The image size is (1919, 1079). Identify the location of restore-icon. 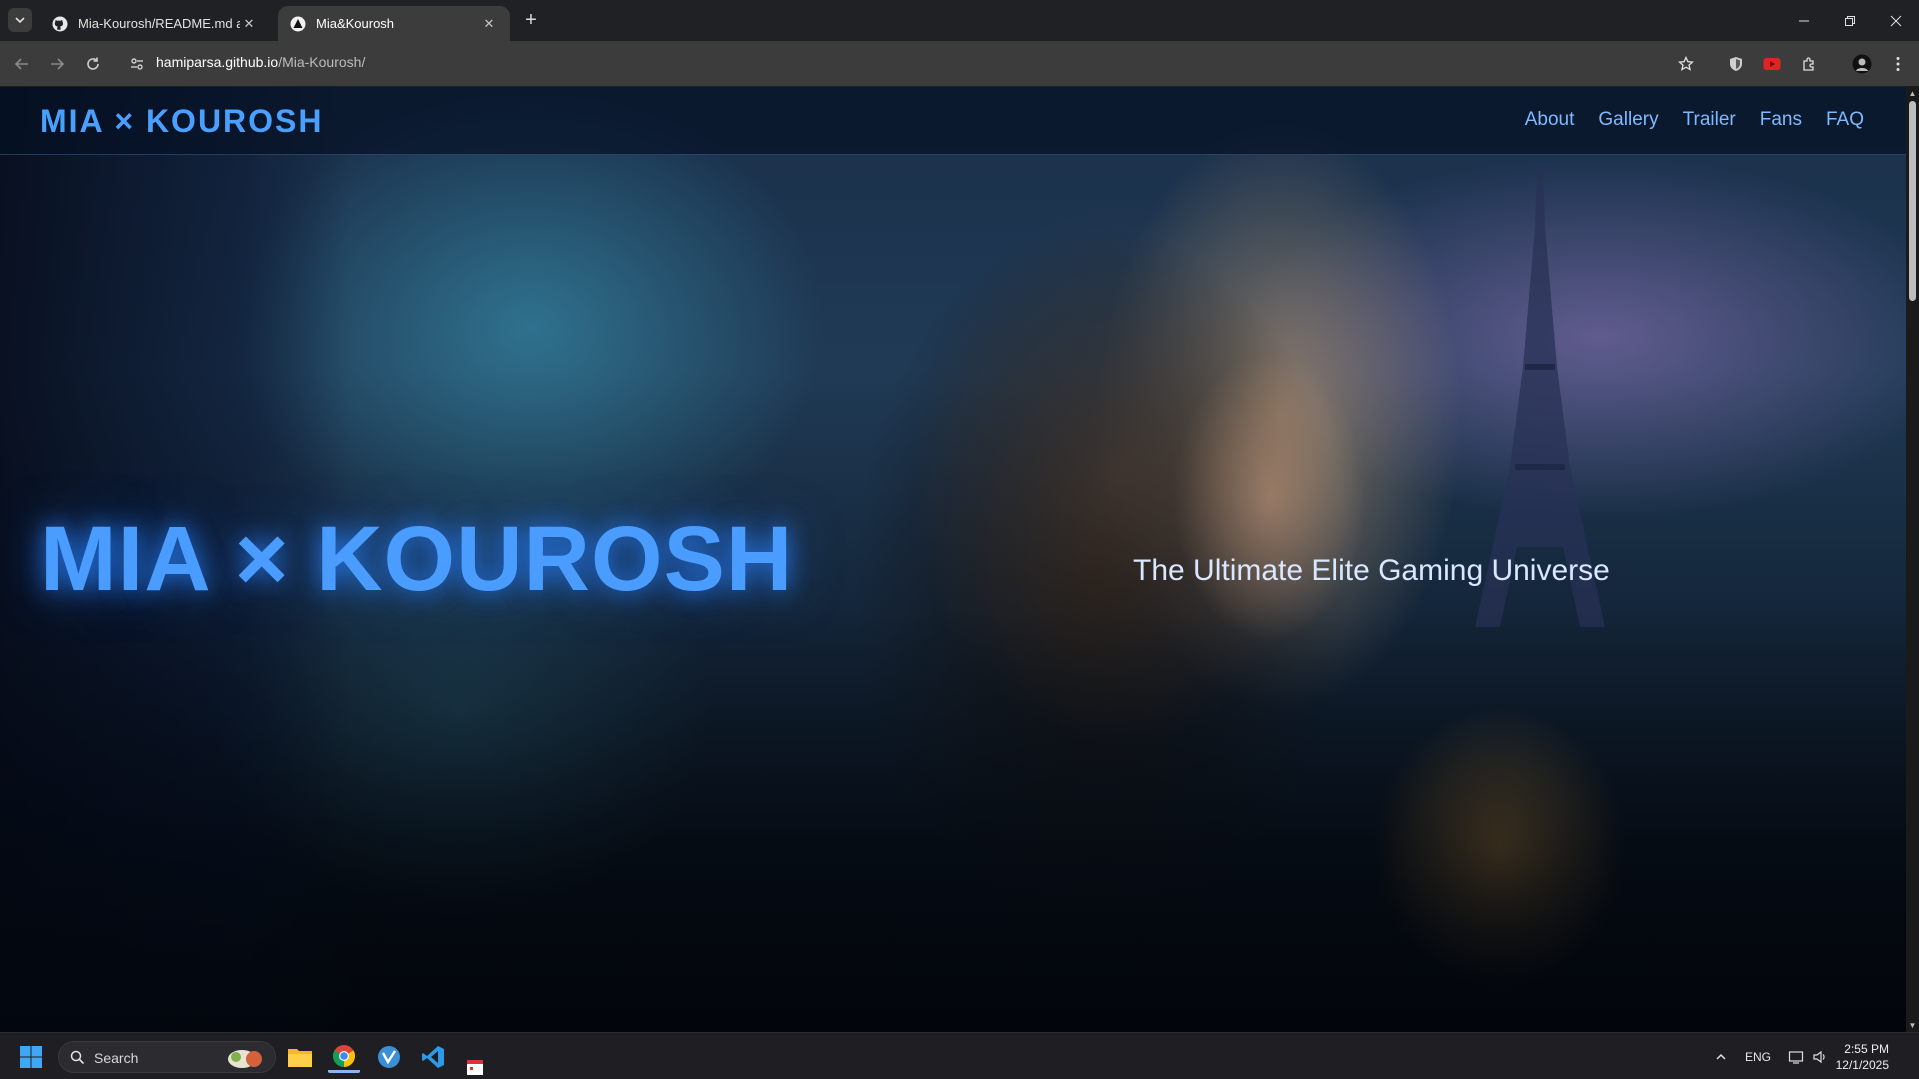
(1850, 20).